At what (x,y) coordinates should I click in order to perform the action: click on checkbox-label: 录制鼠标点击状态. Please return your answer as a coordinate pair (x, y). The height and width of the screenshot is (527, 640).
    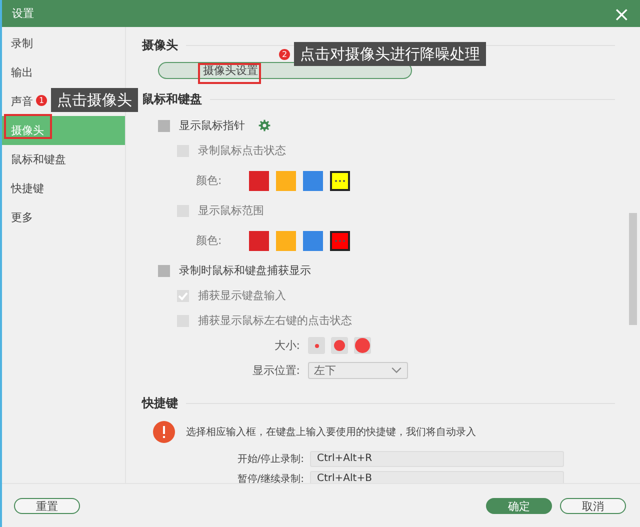
    Looking at the image, I should click on (242, 150).